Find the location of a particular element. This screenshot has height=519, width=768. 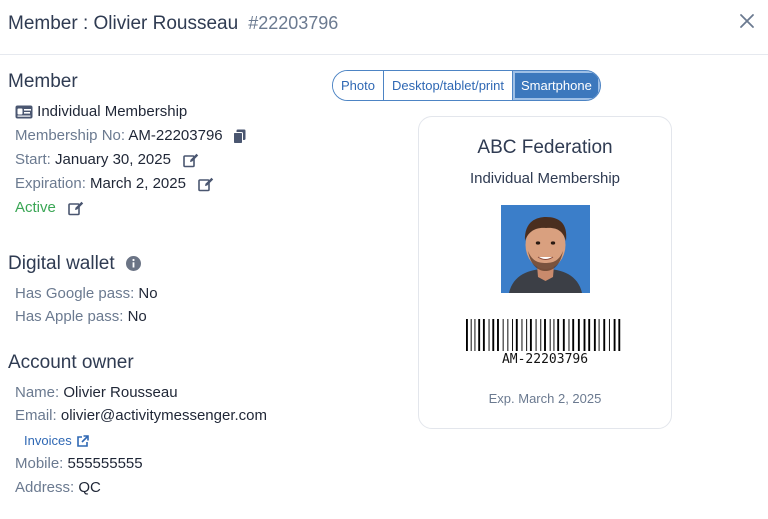

card-barcode-number: AM-22203796 is located at coordinates (545, 359).